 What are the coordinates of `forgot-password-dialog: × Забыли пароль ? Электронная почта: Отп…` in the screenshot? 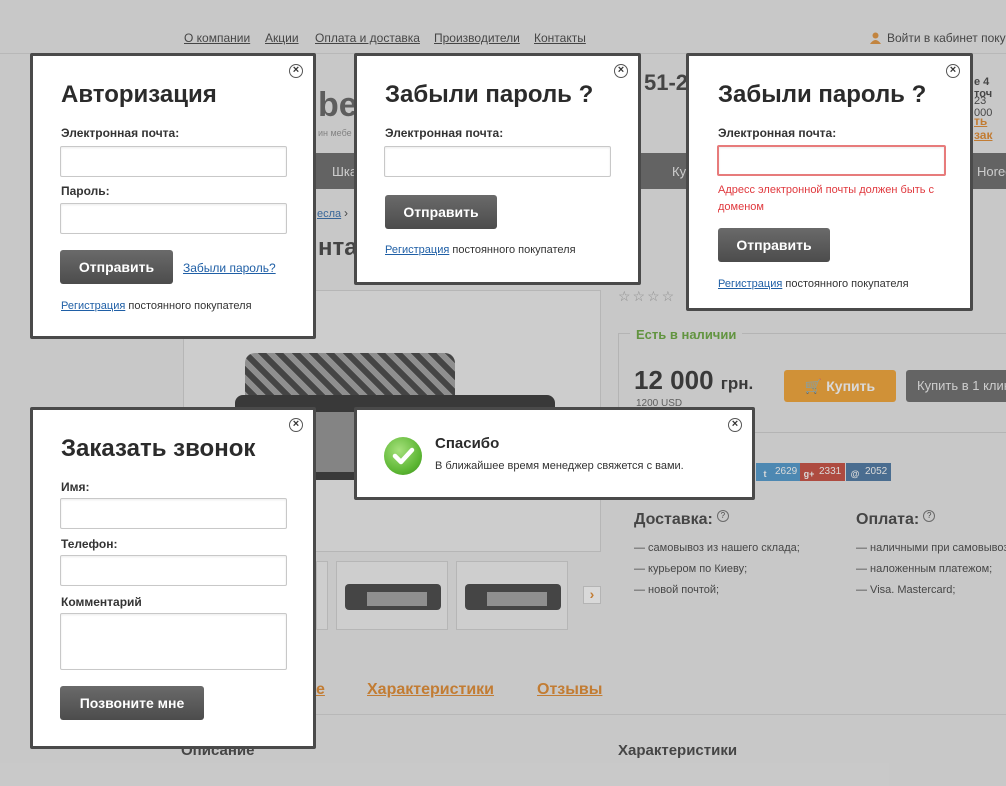 It's located at (497, 169).